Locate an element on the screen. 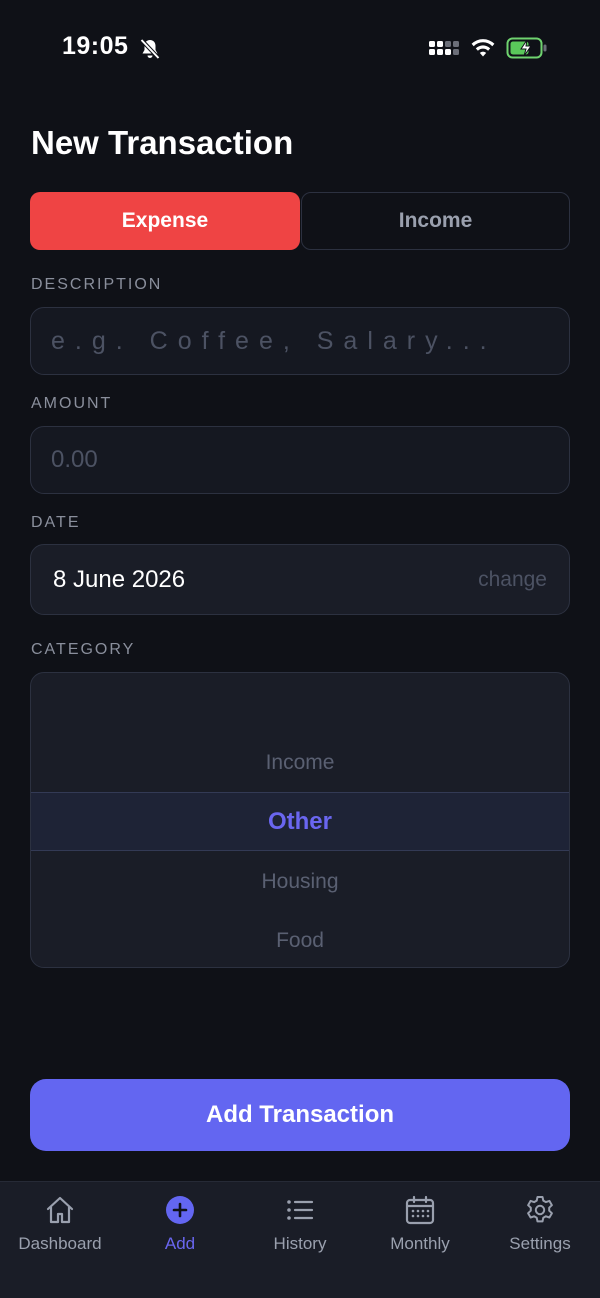 The image size is (600, 1298). tab-monthly: Monthly is located at coordinates (420, 1227).